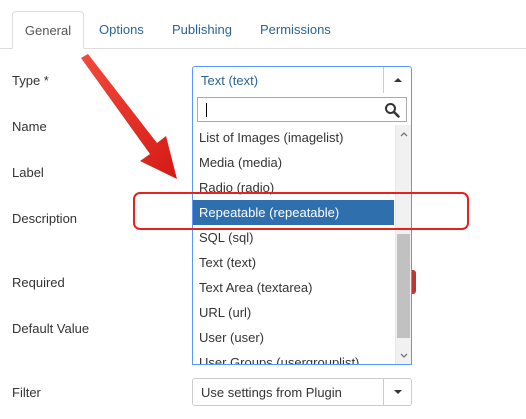  What do you see at coordinates (293, 337) in the screenshot?
I see `option-user: User (user)` at bounding box center [293, 337].